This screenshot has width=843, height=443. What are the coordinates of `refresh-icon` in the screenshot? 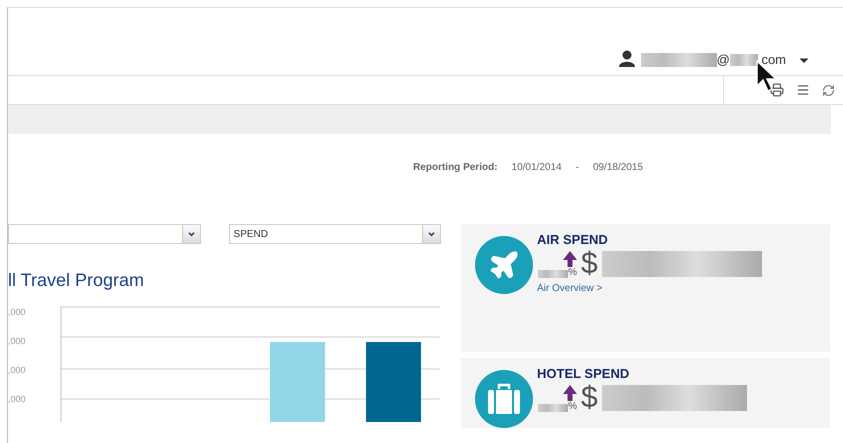 It's located at (828, 90).